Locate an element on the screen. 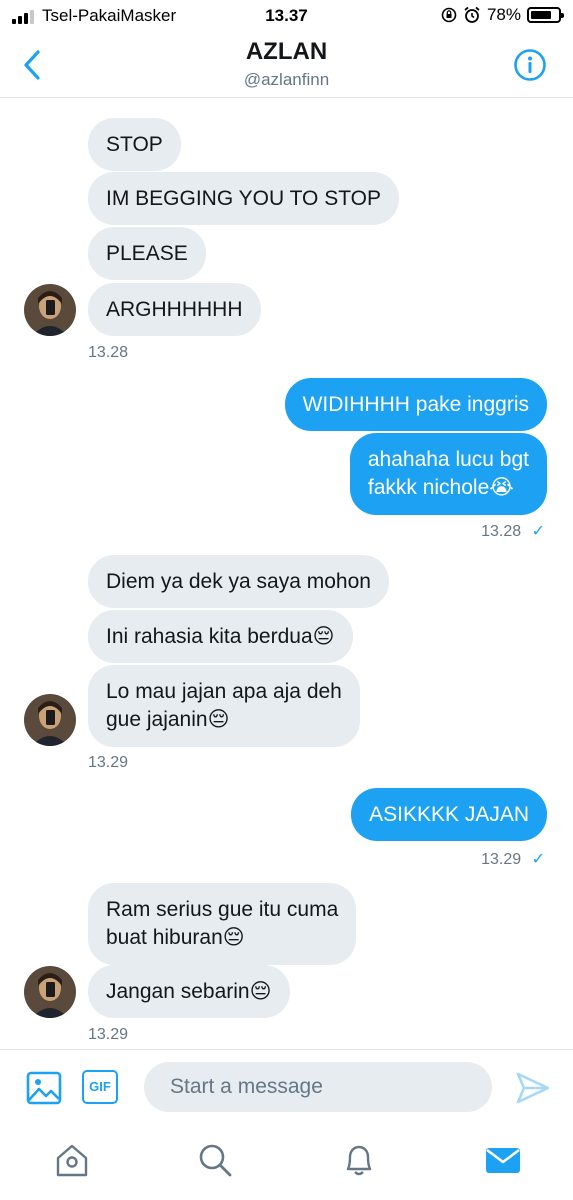  message-timestamp: 13.28 ✓ is located at coordinates (513, 531).